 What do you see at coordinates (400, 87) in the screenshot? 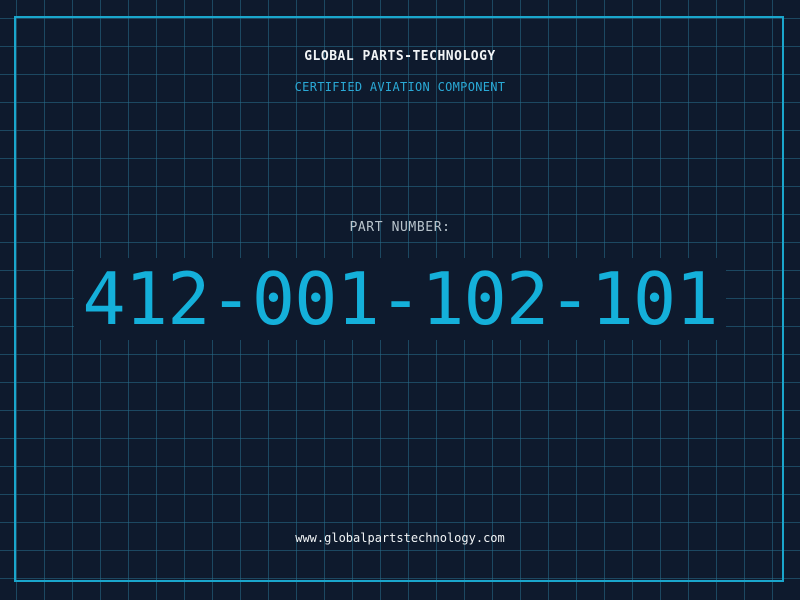
I see `certification-subtitle: CERTIFIED AVIATION COMPONENT` at bounding box center [400, 87].